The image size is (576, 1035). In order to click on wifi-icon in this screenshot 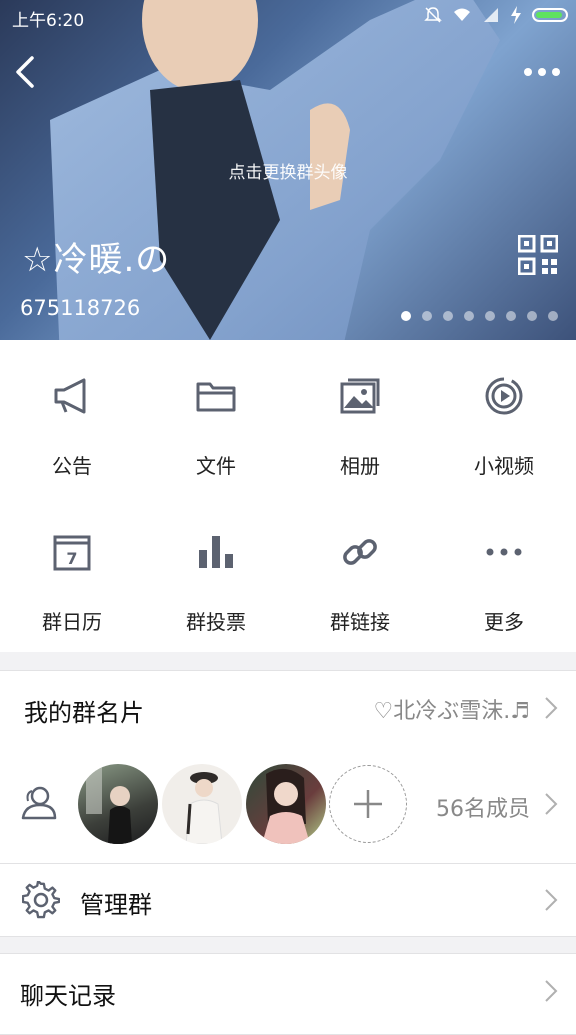, I will do `click(462, 14)`.